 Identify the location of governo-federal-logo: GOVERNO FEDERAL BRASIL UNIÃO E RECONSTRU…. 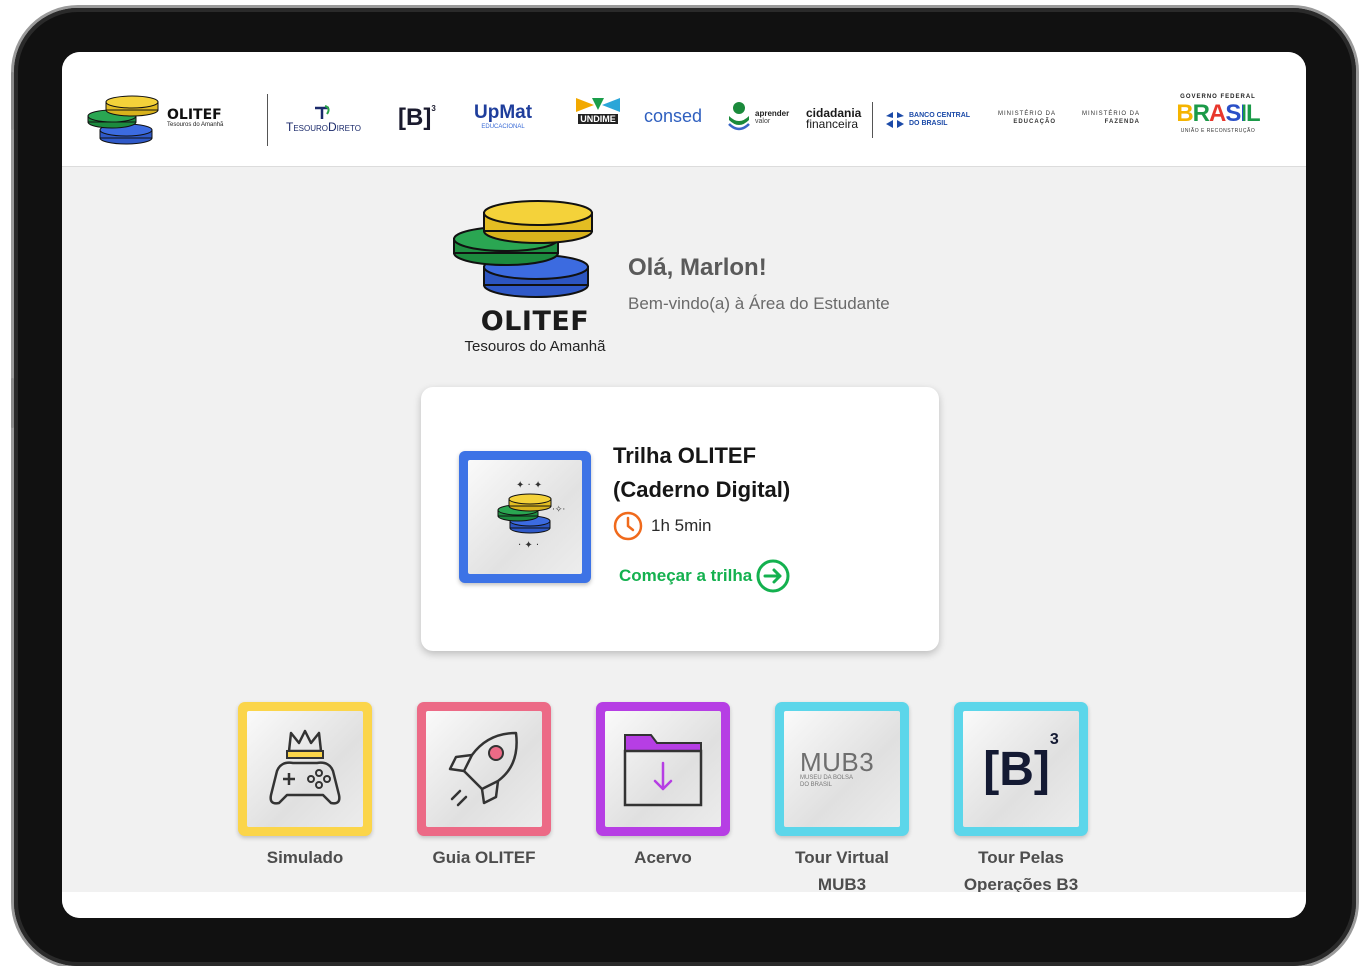
(1218, 114).